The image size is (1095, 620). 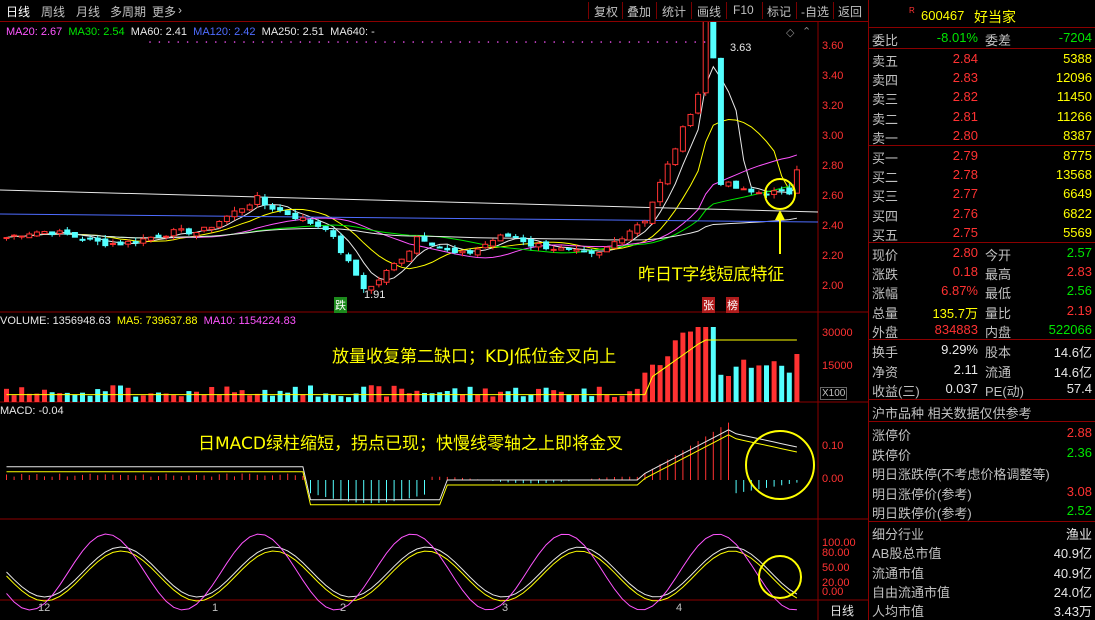 What do you see at coordinates (982, 136) in the screenshot?
I see `ask-level: 卖一 2.80 8387` at bounding box center [982, 136].